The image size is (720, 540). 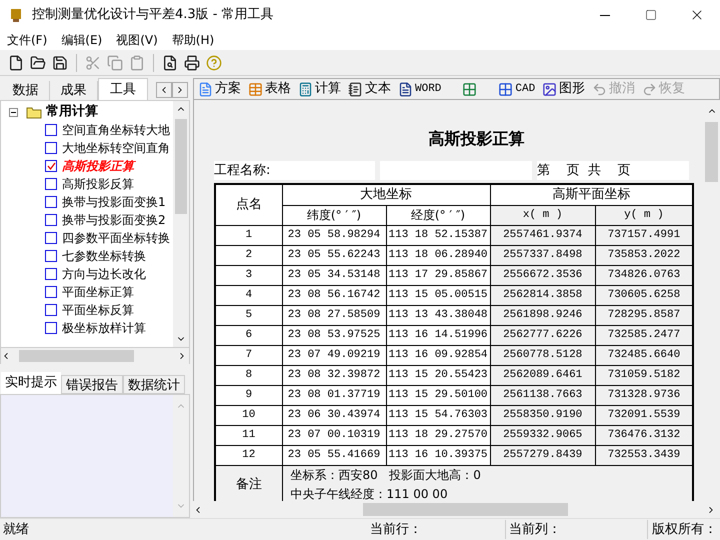 What do you see at coordinates (98, 166) in the screenshot?
I see `tree-item: 高斯投影正算` at bounding box center [98, 166].